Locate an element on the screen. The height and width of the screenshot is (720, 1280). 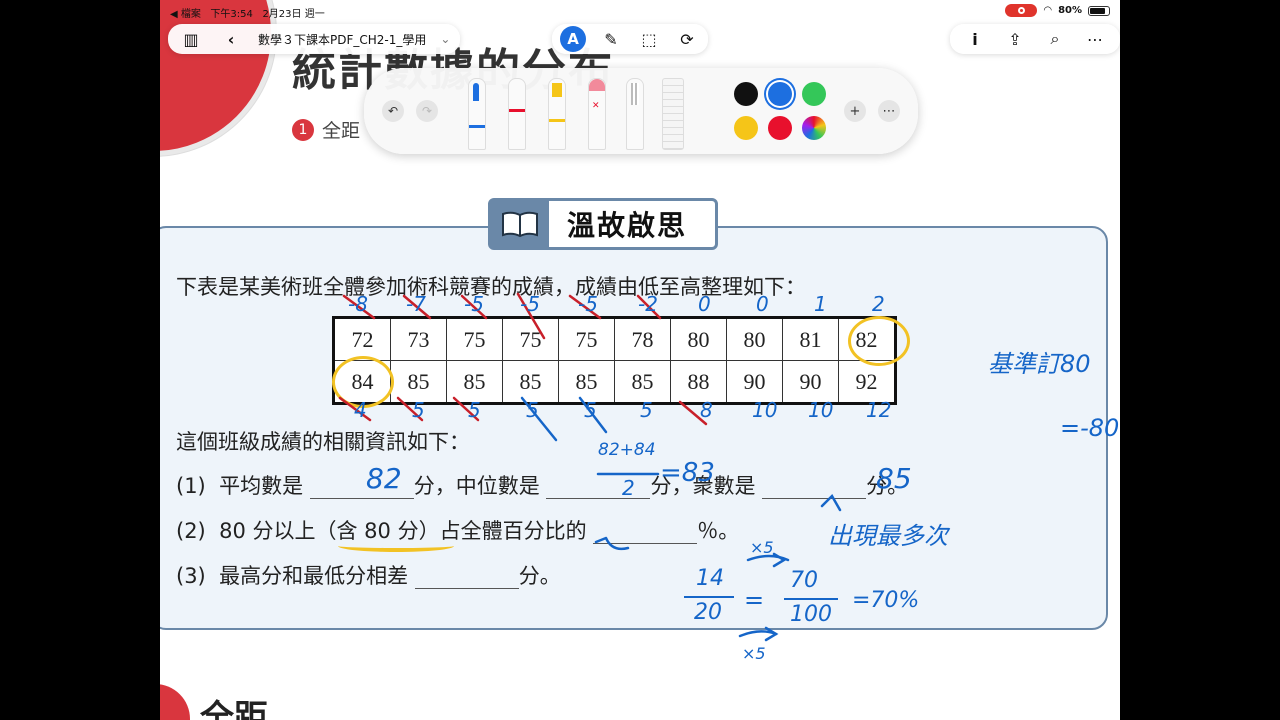
ruler-tool-icon is located at coordinates (673, 114).